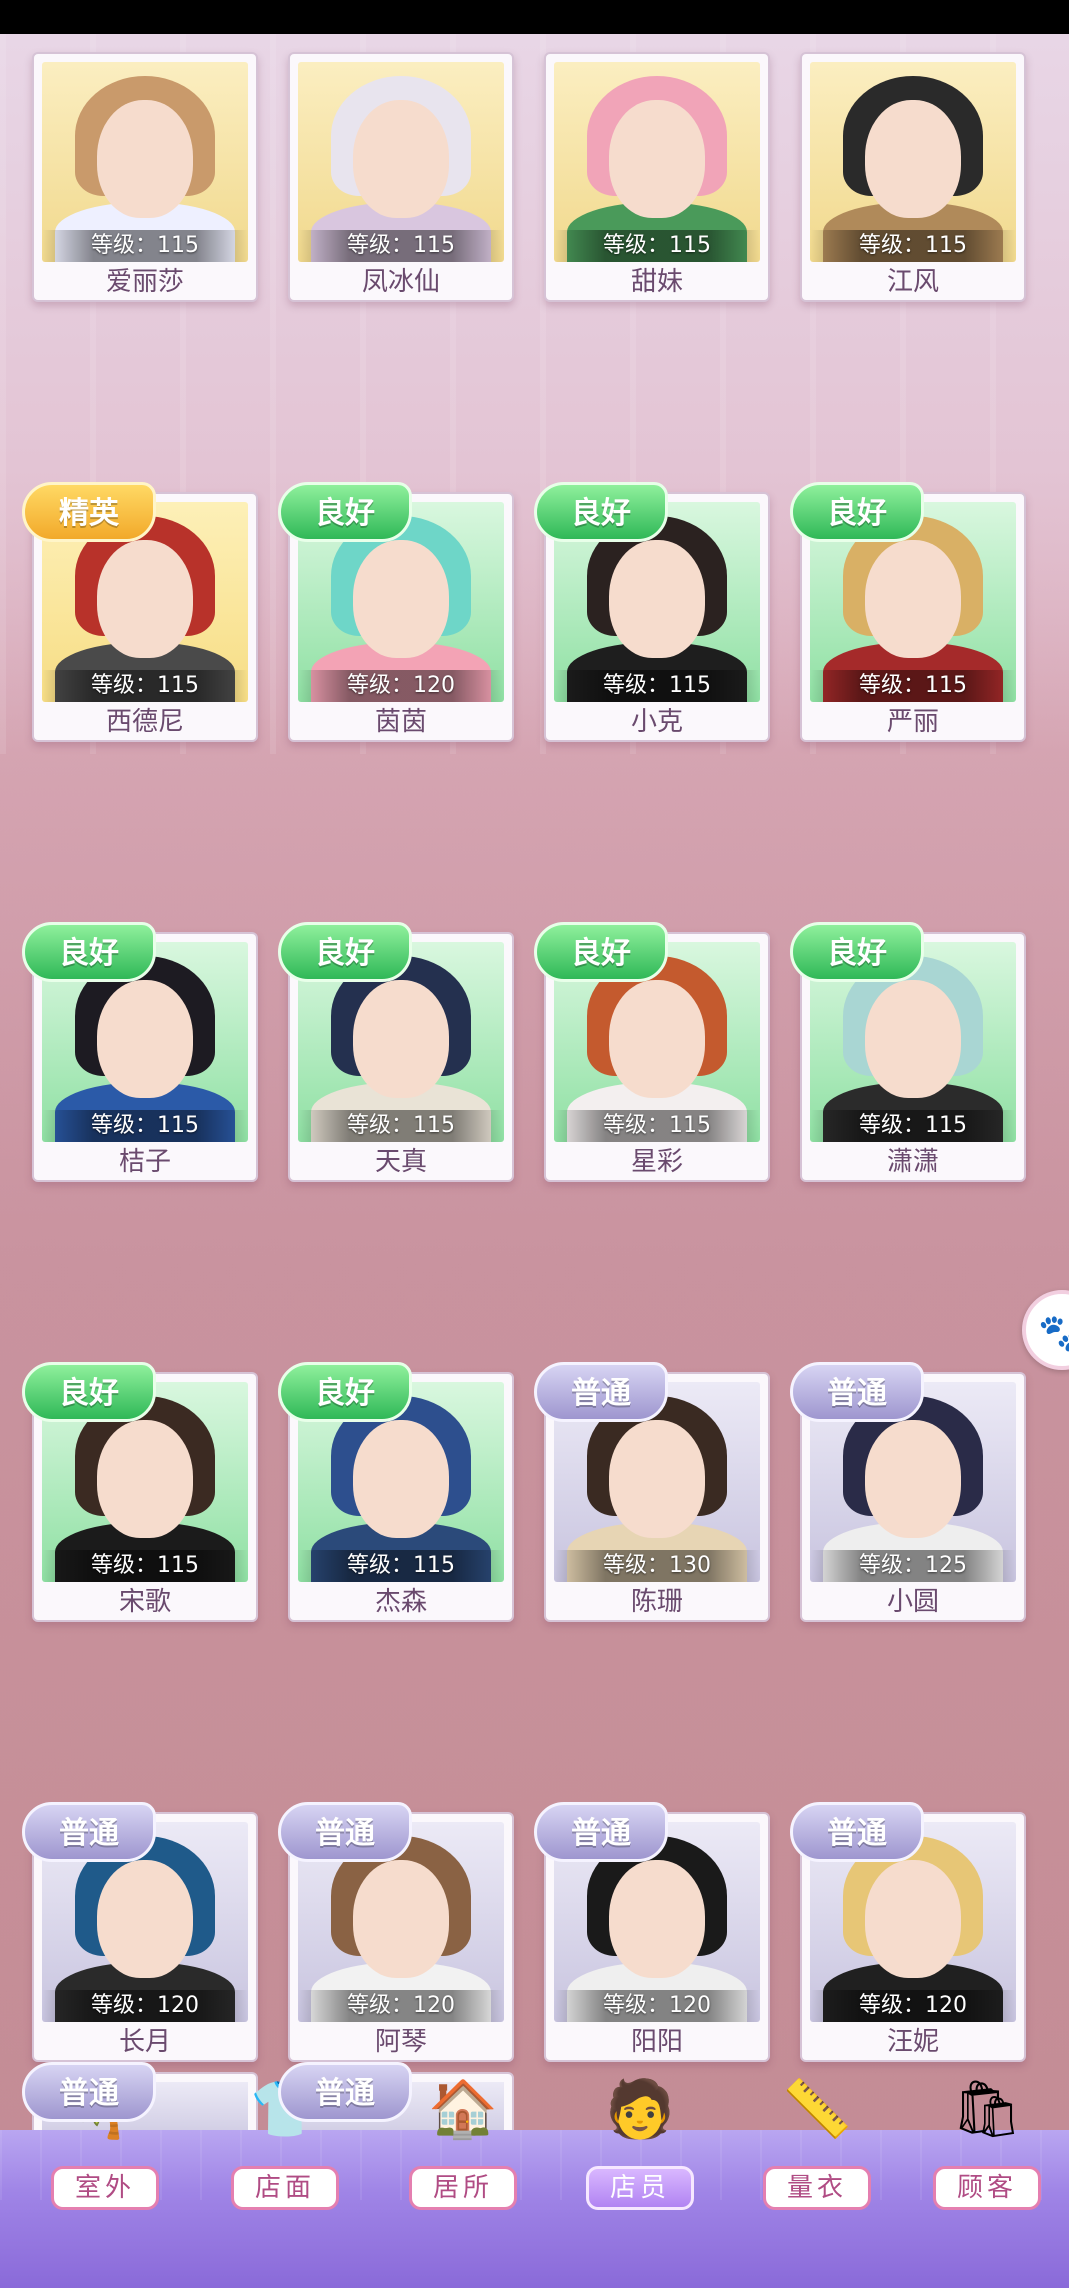 Image resolution: width=1069 pixels, height=2288 pixels. I want to click on staff-name: 天真, so click(400, 1162).